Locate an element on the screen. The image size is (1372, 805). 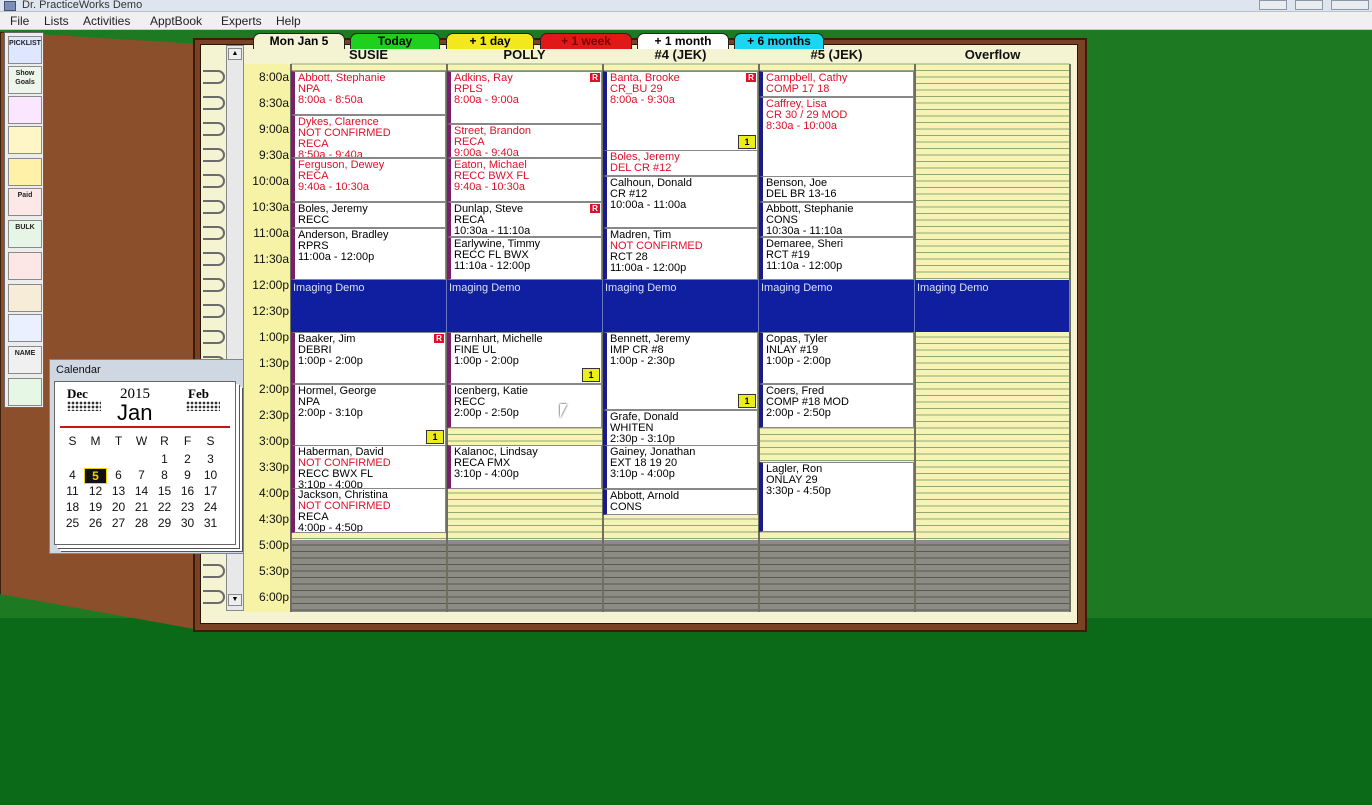
calendar-day: 21 is located at coordinates (141, 507).